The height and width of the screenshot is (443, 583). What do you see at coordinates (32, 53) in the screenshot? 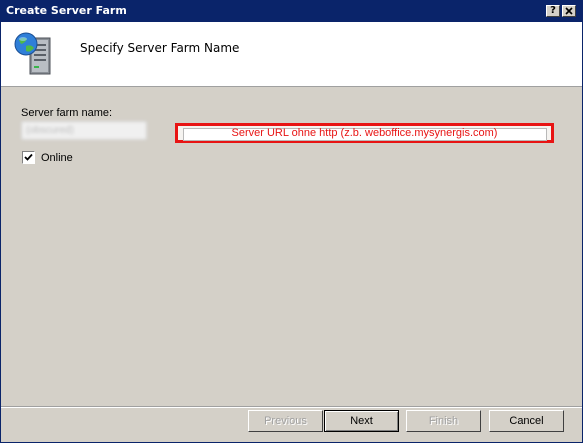
I see `server-globe-icon` at bounding box center [32, 53].